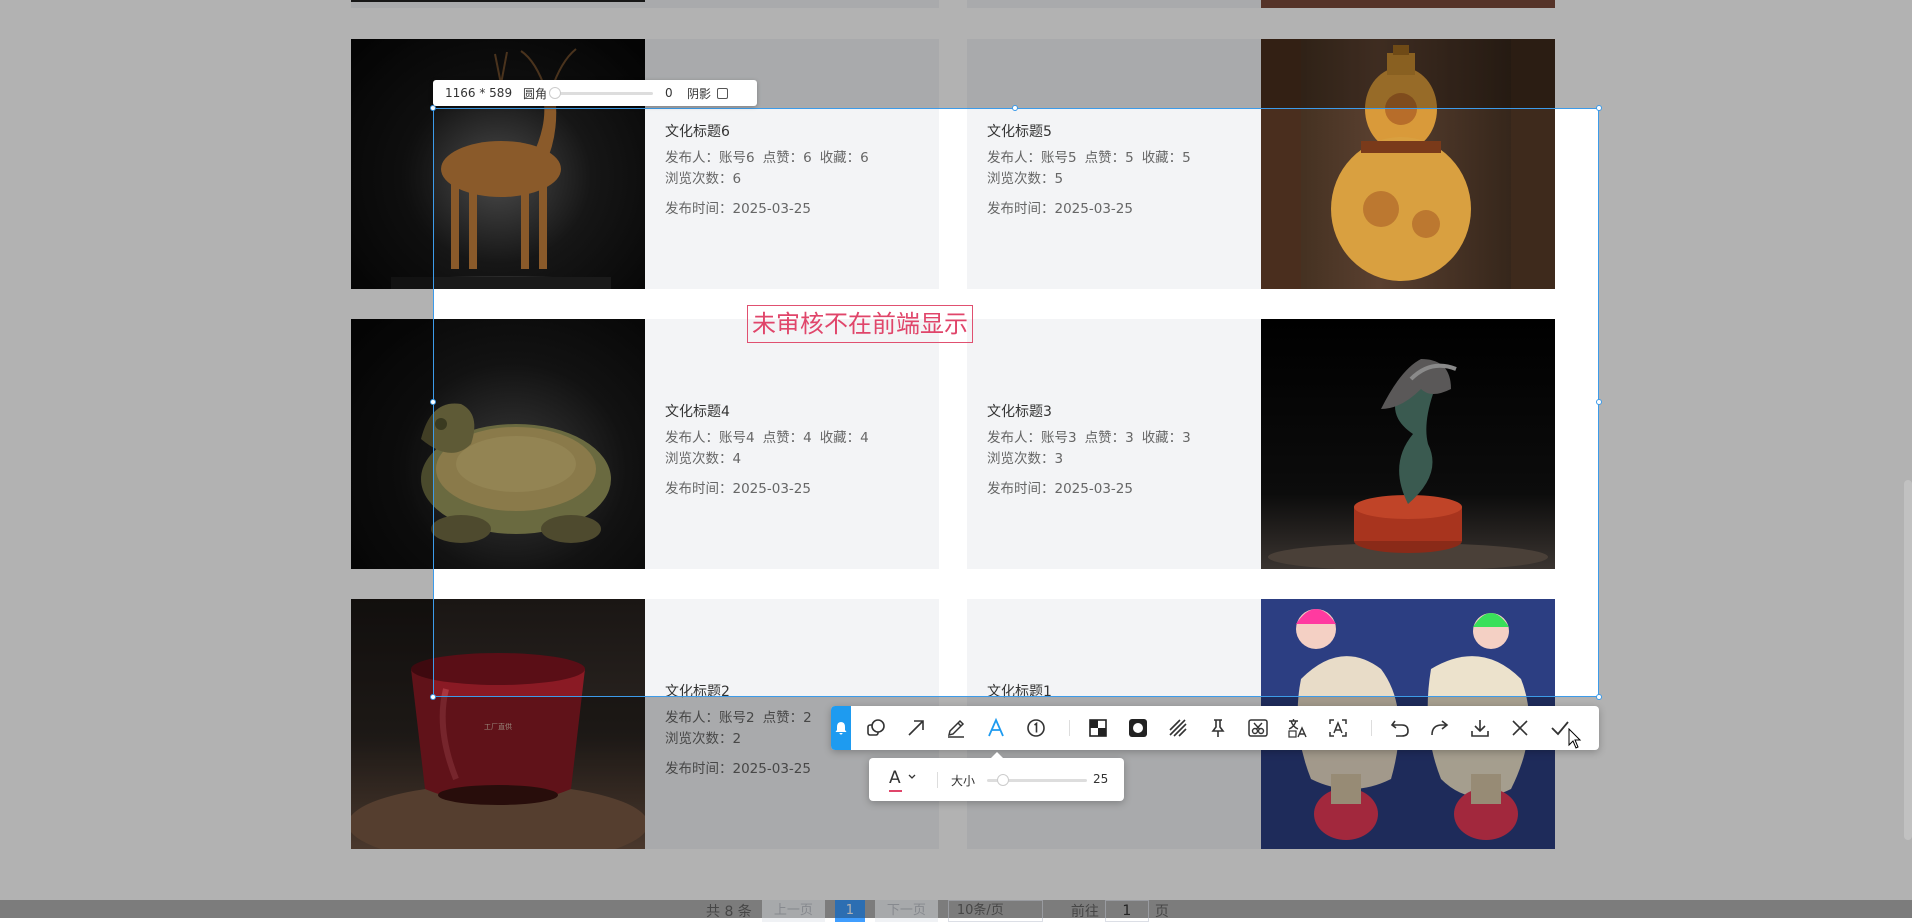 Image resolution: width=1912 pixels, height=922 pixels. What do you see at coordinates (1400, 728) in the screenshot?
I see `undo-icon` at bounding box center [1400, 728].